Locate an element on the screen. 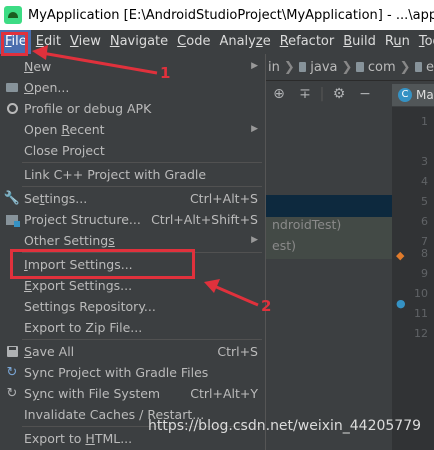 Image resolution: width=434 pixels, height=450 pixels. line-number: 11 is located at coordinates (421, 313).